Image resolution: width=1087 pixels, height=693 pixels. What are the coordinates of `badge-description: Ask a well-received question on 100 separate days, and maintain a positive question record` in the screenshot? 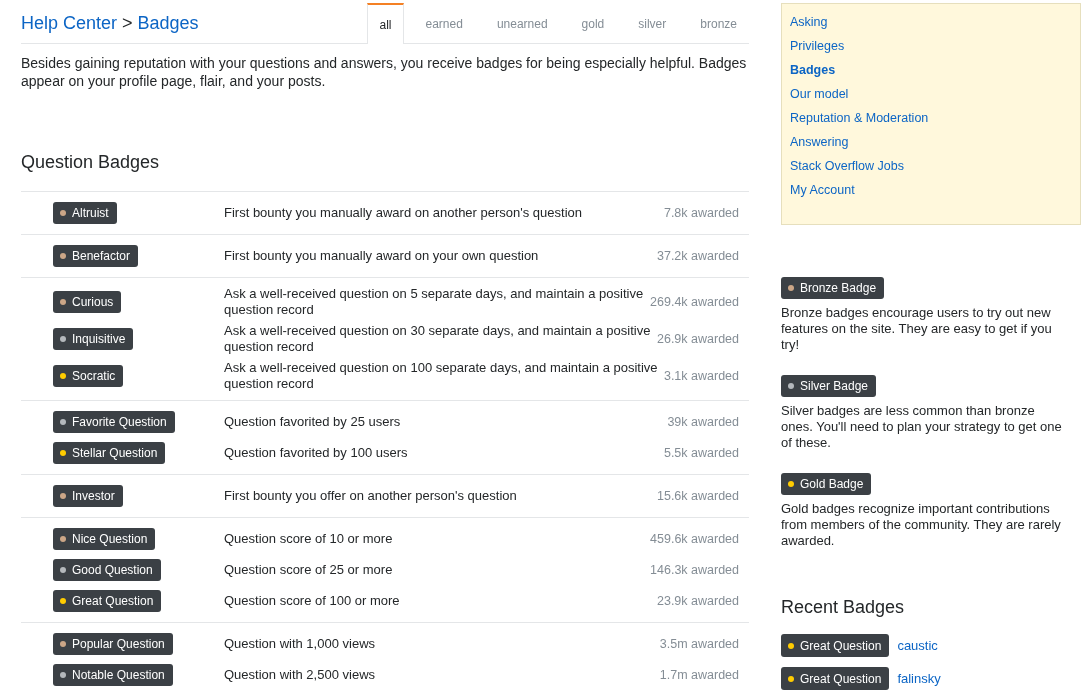 It's located at (441, 376).